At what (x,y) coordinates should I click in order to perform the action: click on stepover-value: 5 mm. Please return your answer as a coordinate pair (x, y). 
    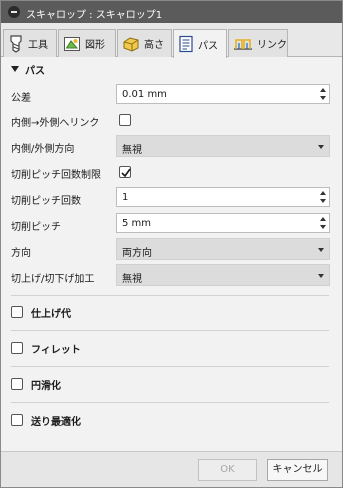
    Looking at the image, I should click on (137, 223).